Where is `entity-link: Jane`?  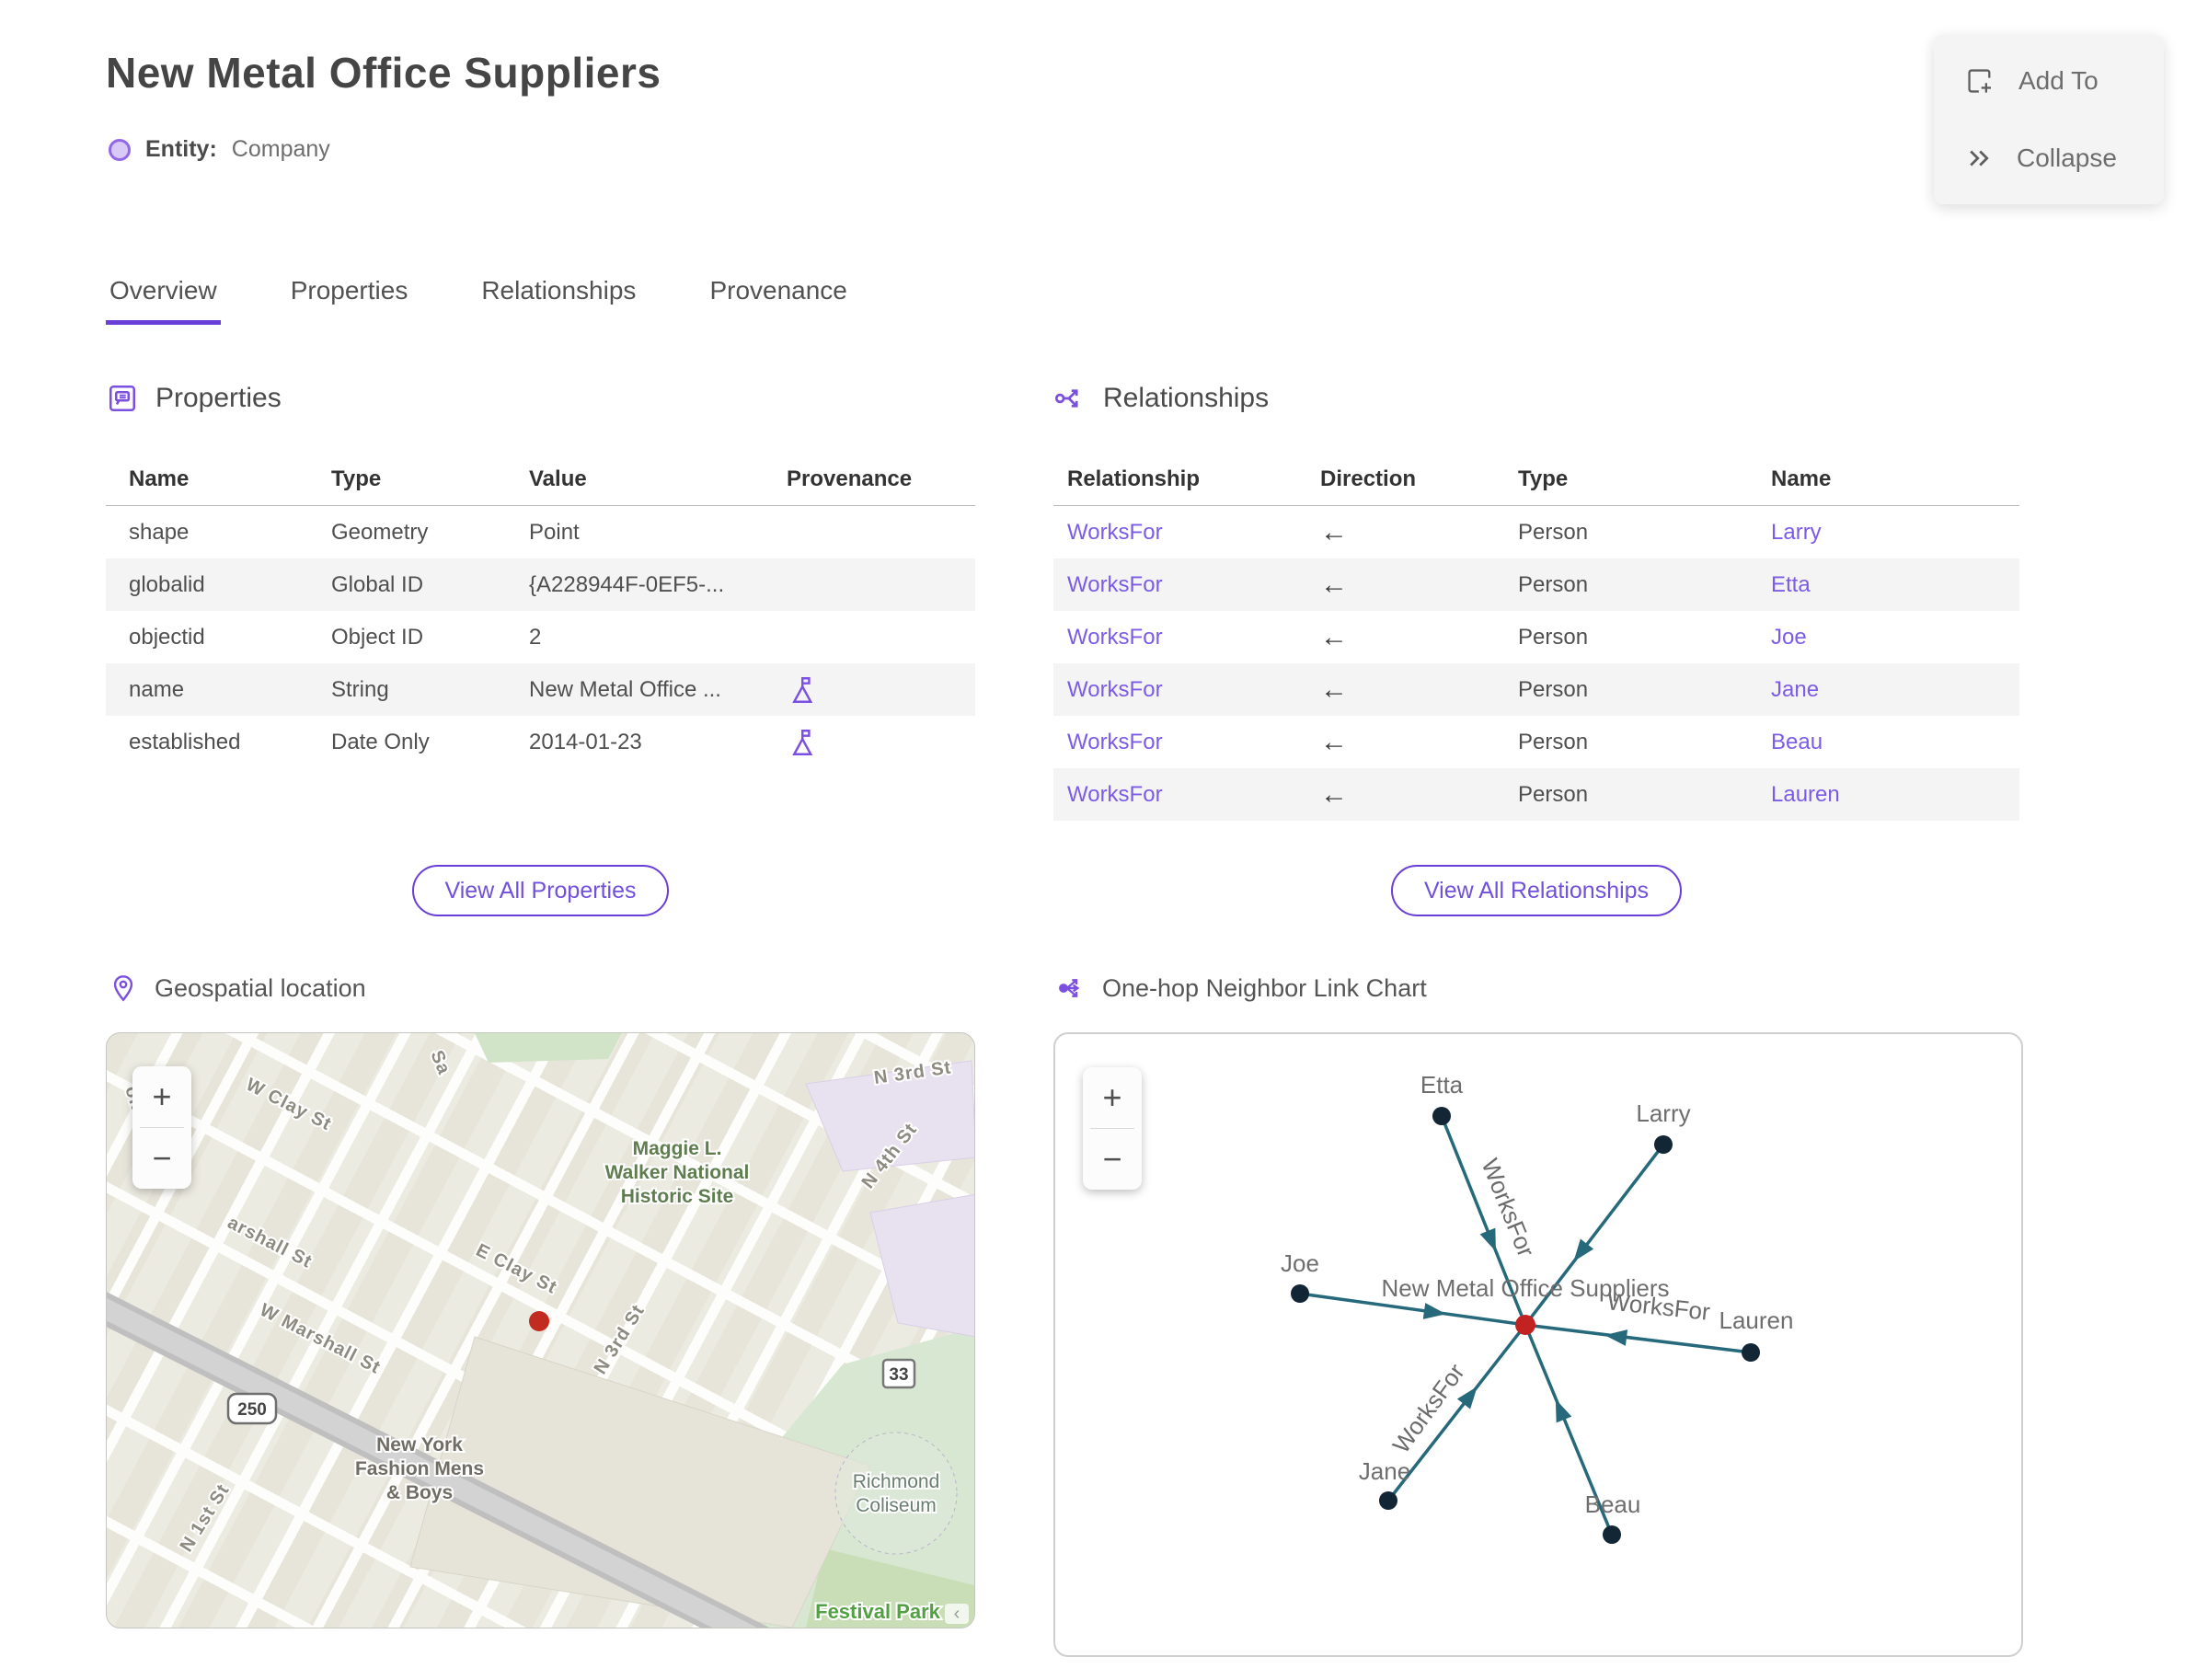 entity-link: Jane is located at coordinates (1888, 690).